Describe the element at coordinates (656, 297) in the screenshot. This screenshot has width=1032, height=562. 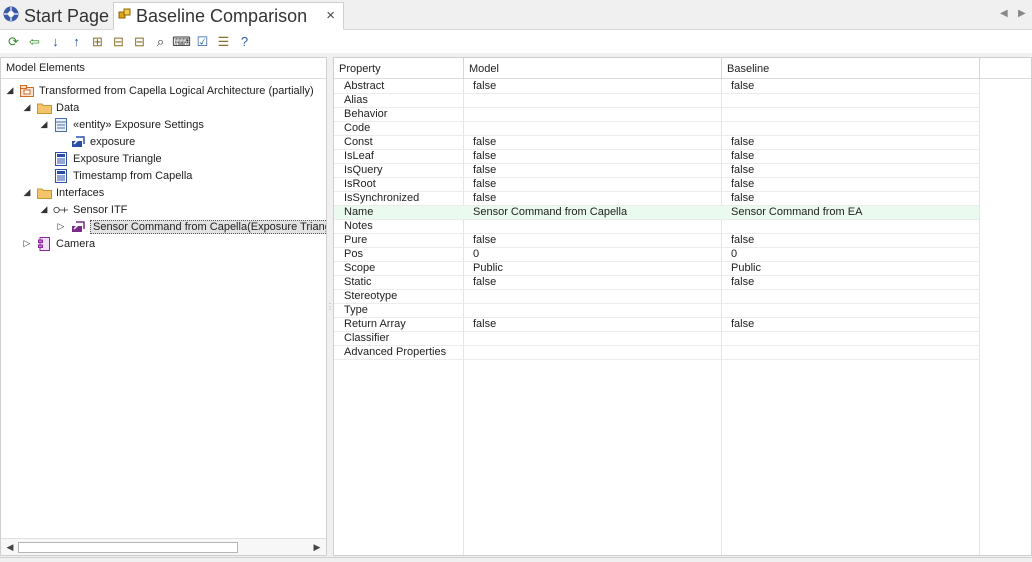
I see `grid-row: Stereotype` at that location.